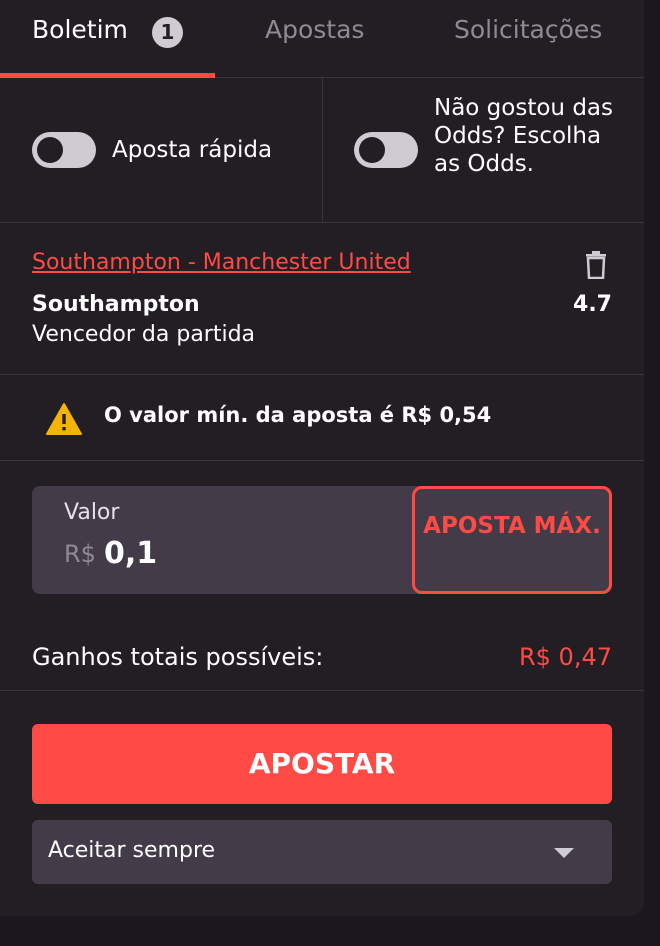 The image size is (660, 946). What do you see at coordinates (512, 540) in the screenshot?
I see `max-bet-button: APOSTA MÁX.` at bounding box center [512, 540].